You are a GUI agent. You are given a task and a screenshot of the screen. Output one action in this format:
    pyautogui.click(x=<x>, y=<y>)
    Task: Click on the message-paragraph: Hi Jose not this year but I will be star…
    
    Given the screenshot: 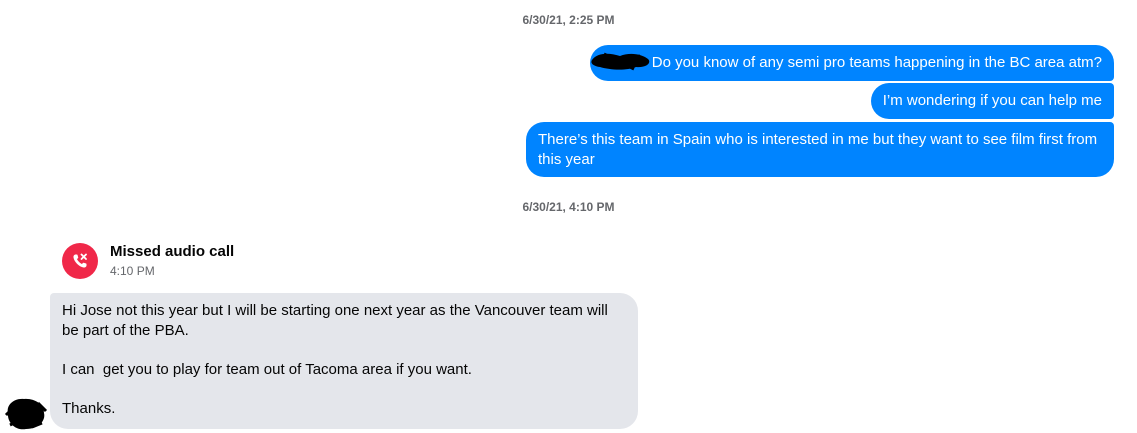 What is the action you would take?
    pyautogui.click(x=337, y=320)
    